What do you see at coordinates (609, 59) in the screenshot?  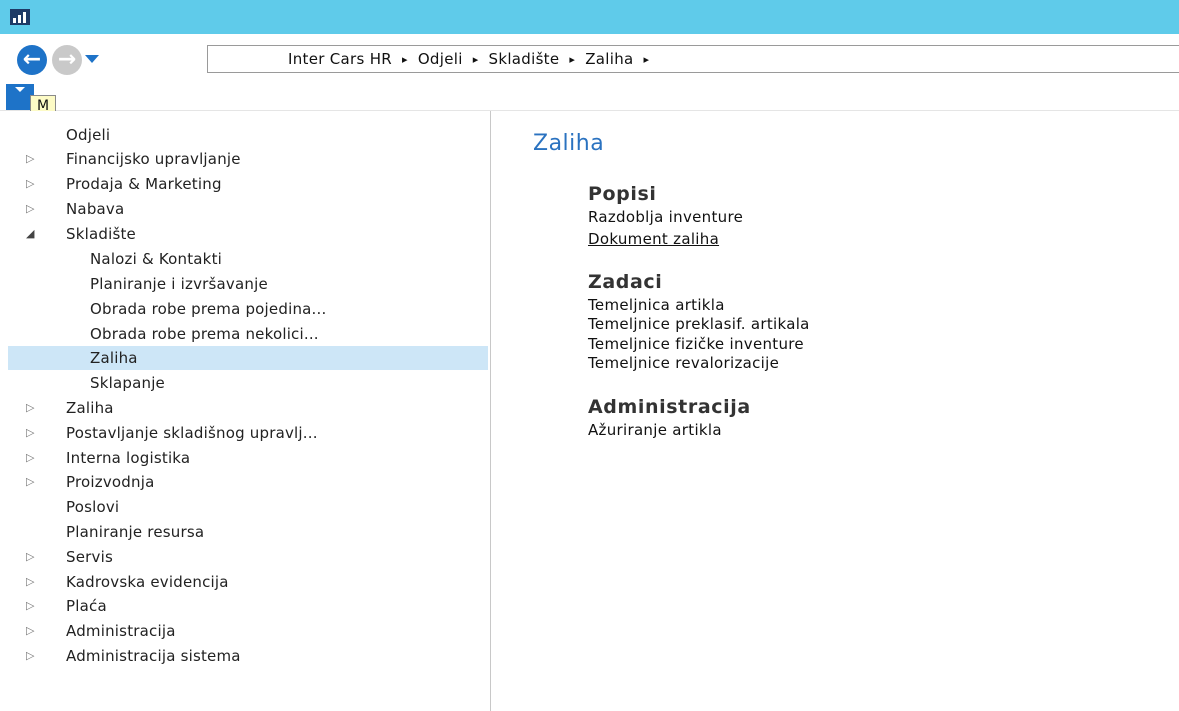 I see `breadcrumb-inventory: Zaliha` at bounding box center [609, 59].